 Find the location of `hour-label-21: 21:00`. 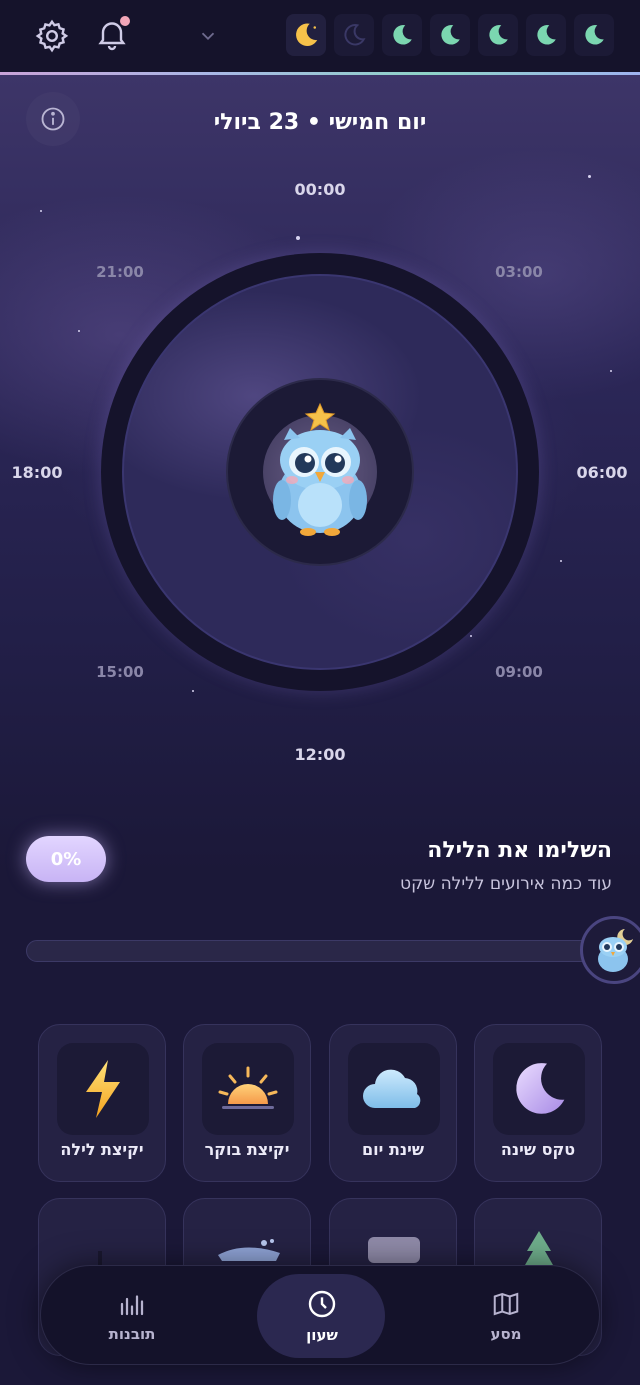

hour-label-21: 21:00 is located at coordinates (120, 272).